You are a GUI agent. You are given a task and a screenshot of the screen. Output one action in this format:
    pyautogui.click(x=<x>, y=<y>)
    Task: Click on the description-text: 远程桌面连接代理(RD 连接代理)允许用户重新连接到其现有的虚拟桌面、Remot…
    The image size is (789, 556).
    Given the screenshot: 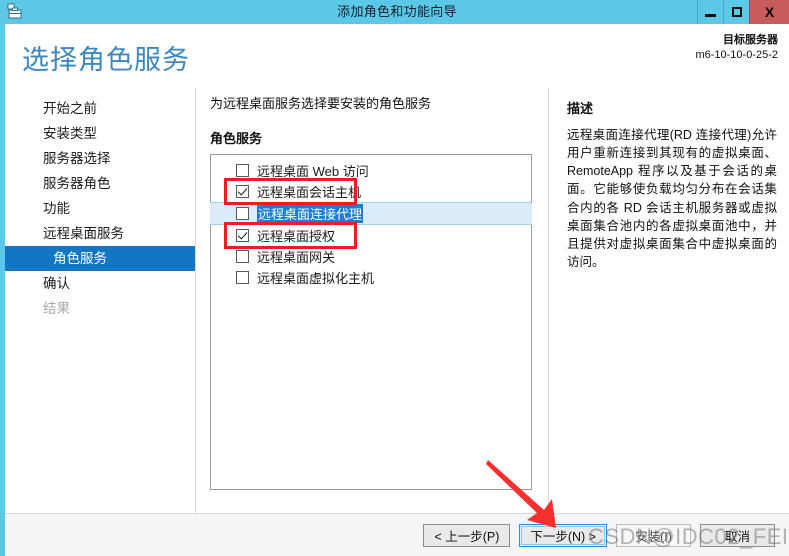 What is the action you would take?
    pyautogui.click(x=672, y=198)
    